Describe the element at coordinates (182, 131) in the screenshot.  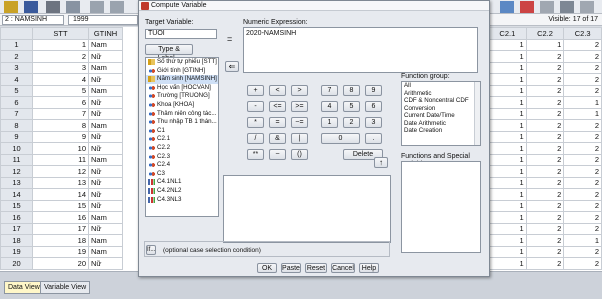
I see `variable-list-item: C1` at that location.